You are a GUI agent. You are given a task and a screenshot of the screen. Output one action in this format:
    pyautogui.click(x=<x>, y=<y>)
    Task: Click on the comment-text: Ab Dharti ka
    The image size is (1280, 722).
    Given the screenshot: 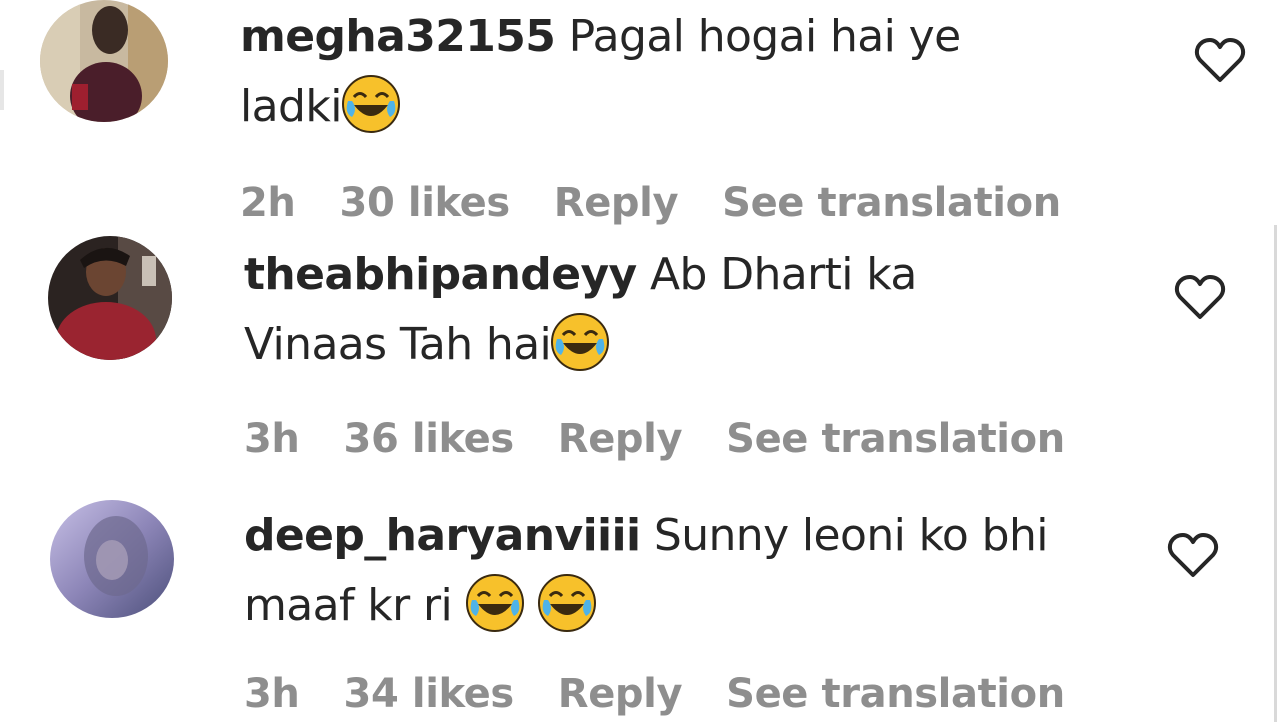 What is the action you would take?
    pyautogui.click(x=783, y=274)
    